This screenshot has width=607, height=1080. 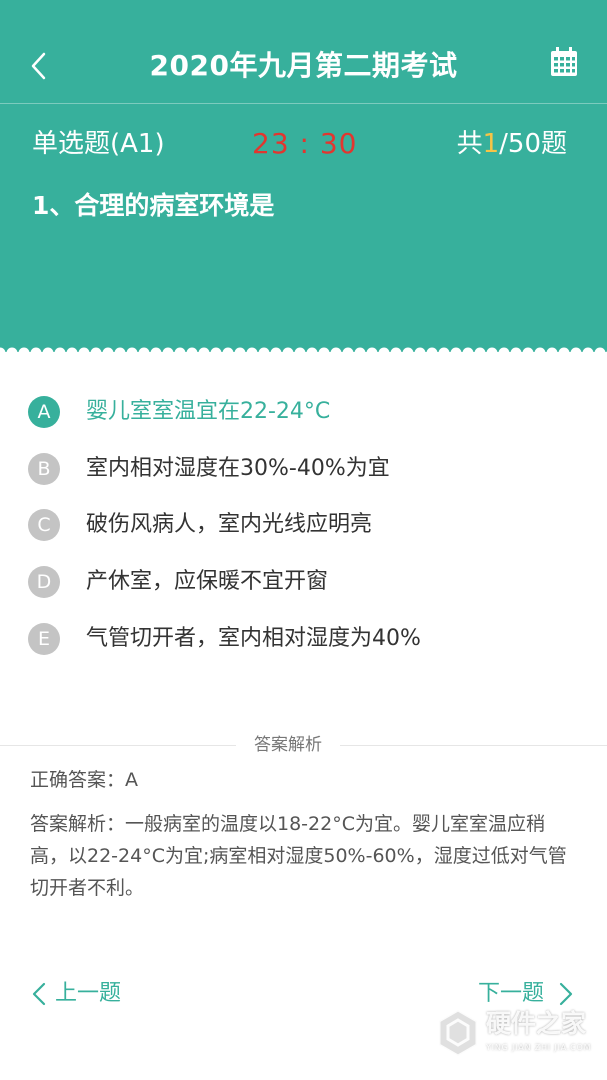 I want to click on question-counter: 共1/50题, so click(x=512, y=144).